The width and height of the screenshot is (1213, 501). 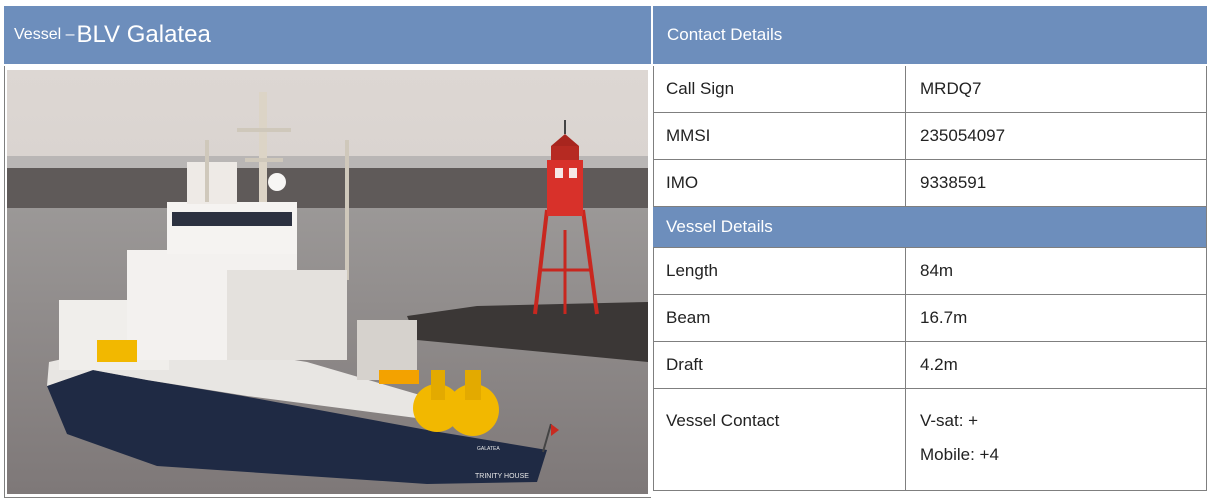 What do you see at coordinates (959, 454) in the screenshot?
I see `mobile-number: Mobile: +4` at bounding box center [959, 454].